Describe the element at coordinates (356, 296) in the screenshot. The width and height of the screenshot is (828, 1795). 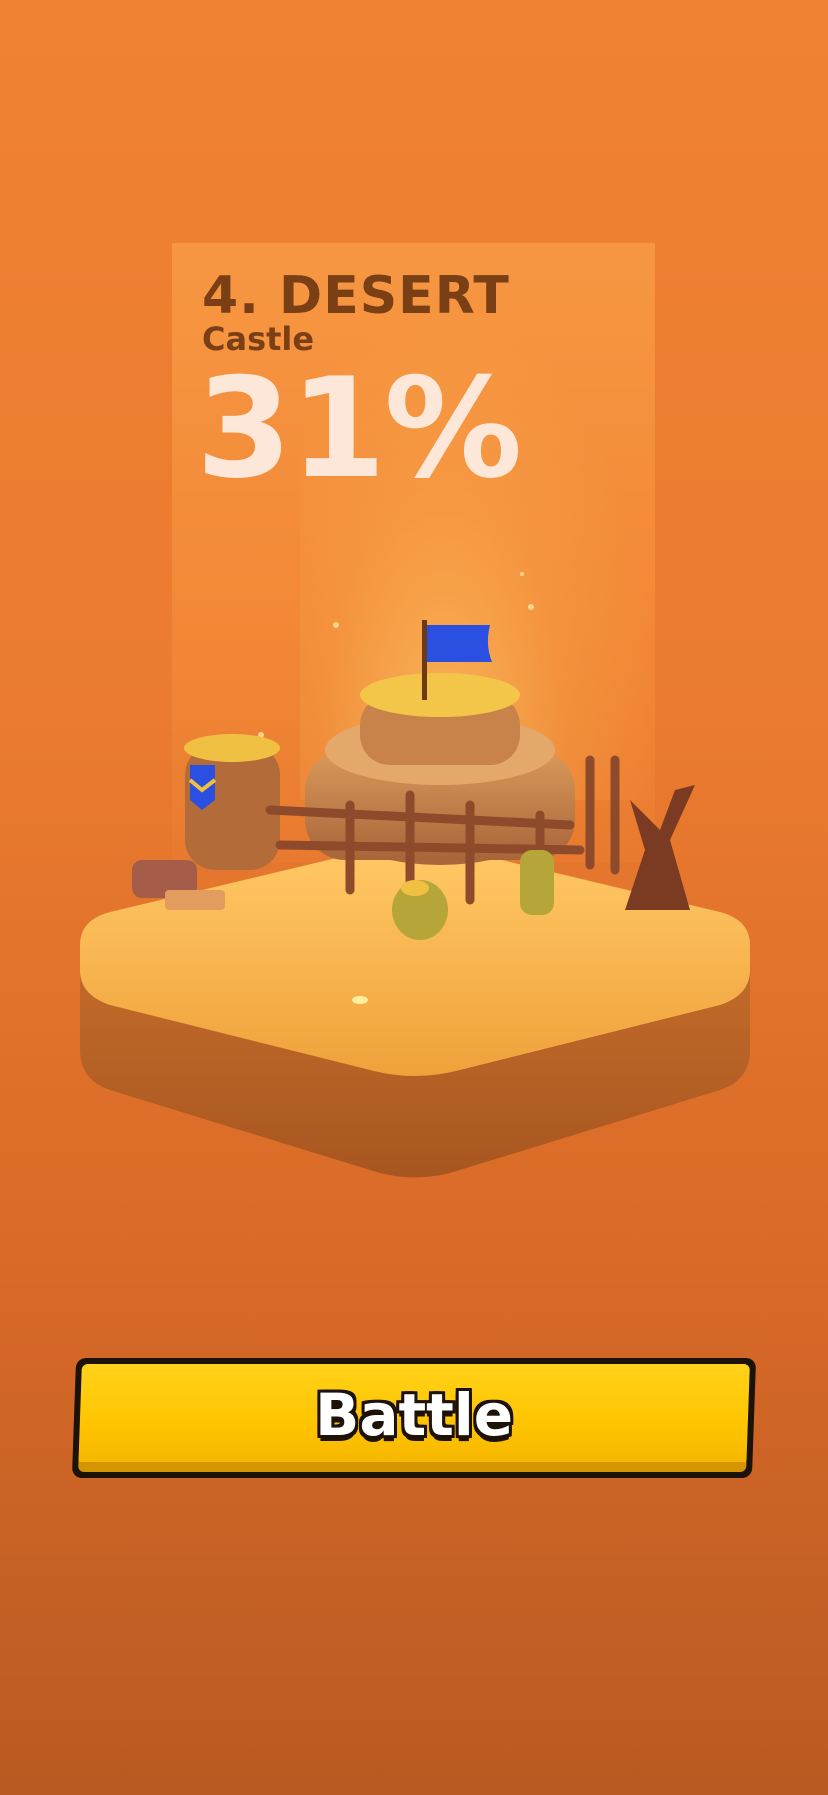
I see `level-title: 4. DESERT` at that location.